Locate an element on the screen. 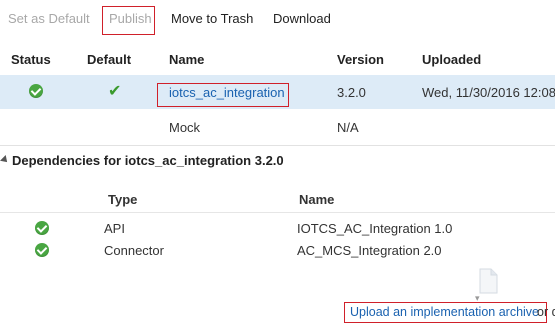 The height and width of the screenshot is (323, 555). dependency-name-column-header: Name is located at coordinates (317, 199).